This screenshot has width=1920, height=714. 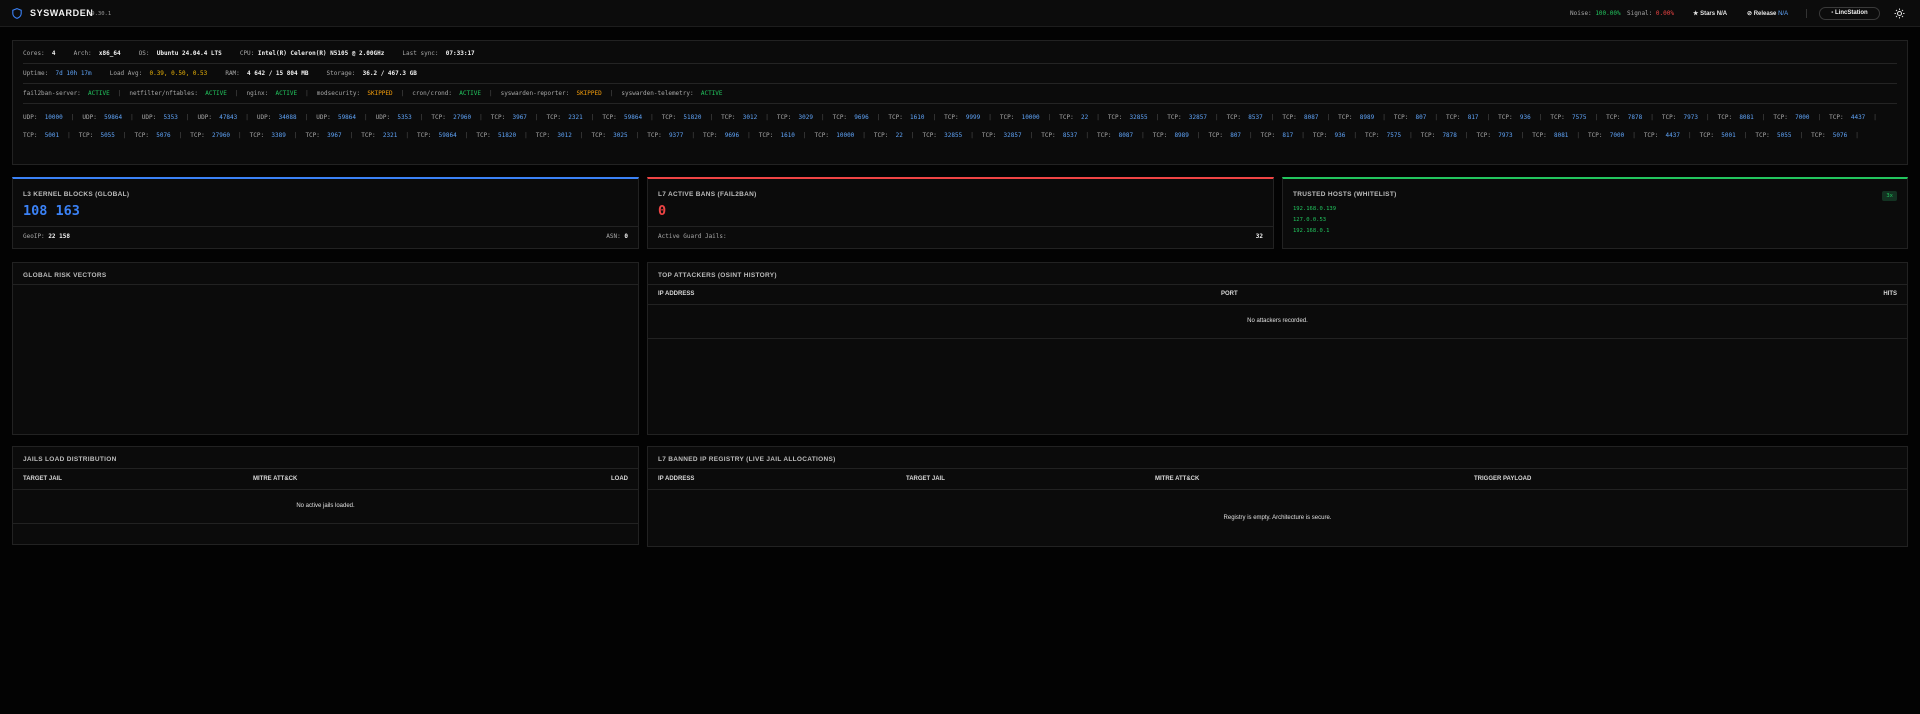 I want to click on jails-count: 32, so click(x=1259, y=236).